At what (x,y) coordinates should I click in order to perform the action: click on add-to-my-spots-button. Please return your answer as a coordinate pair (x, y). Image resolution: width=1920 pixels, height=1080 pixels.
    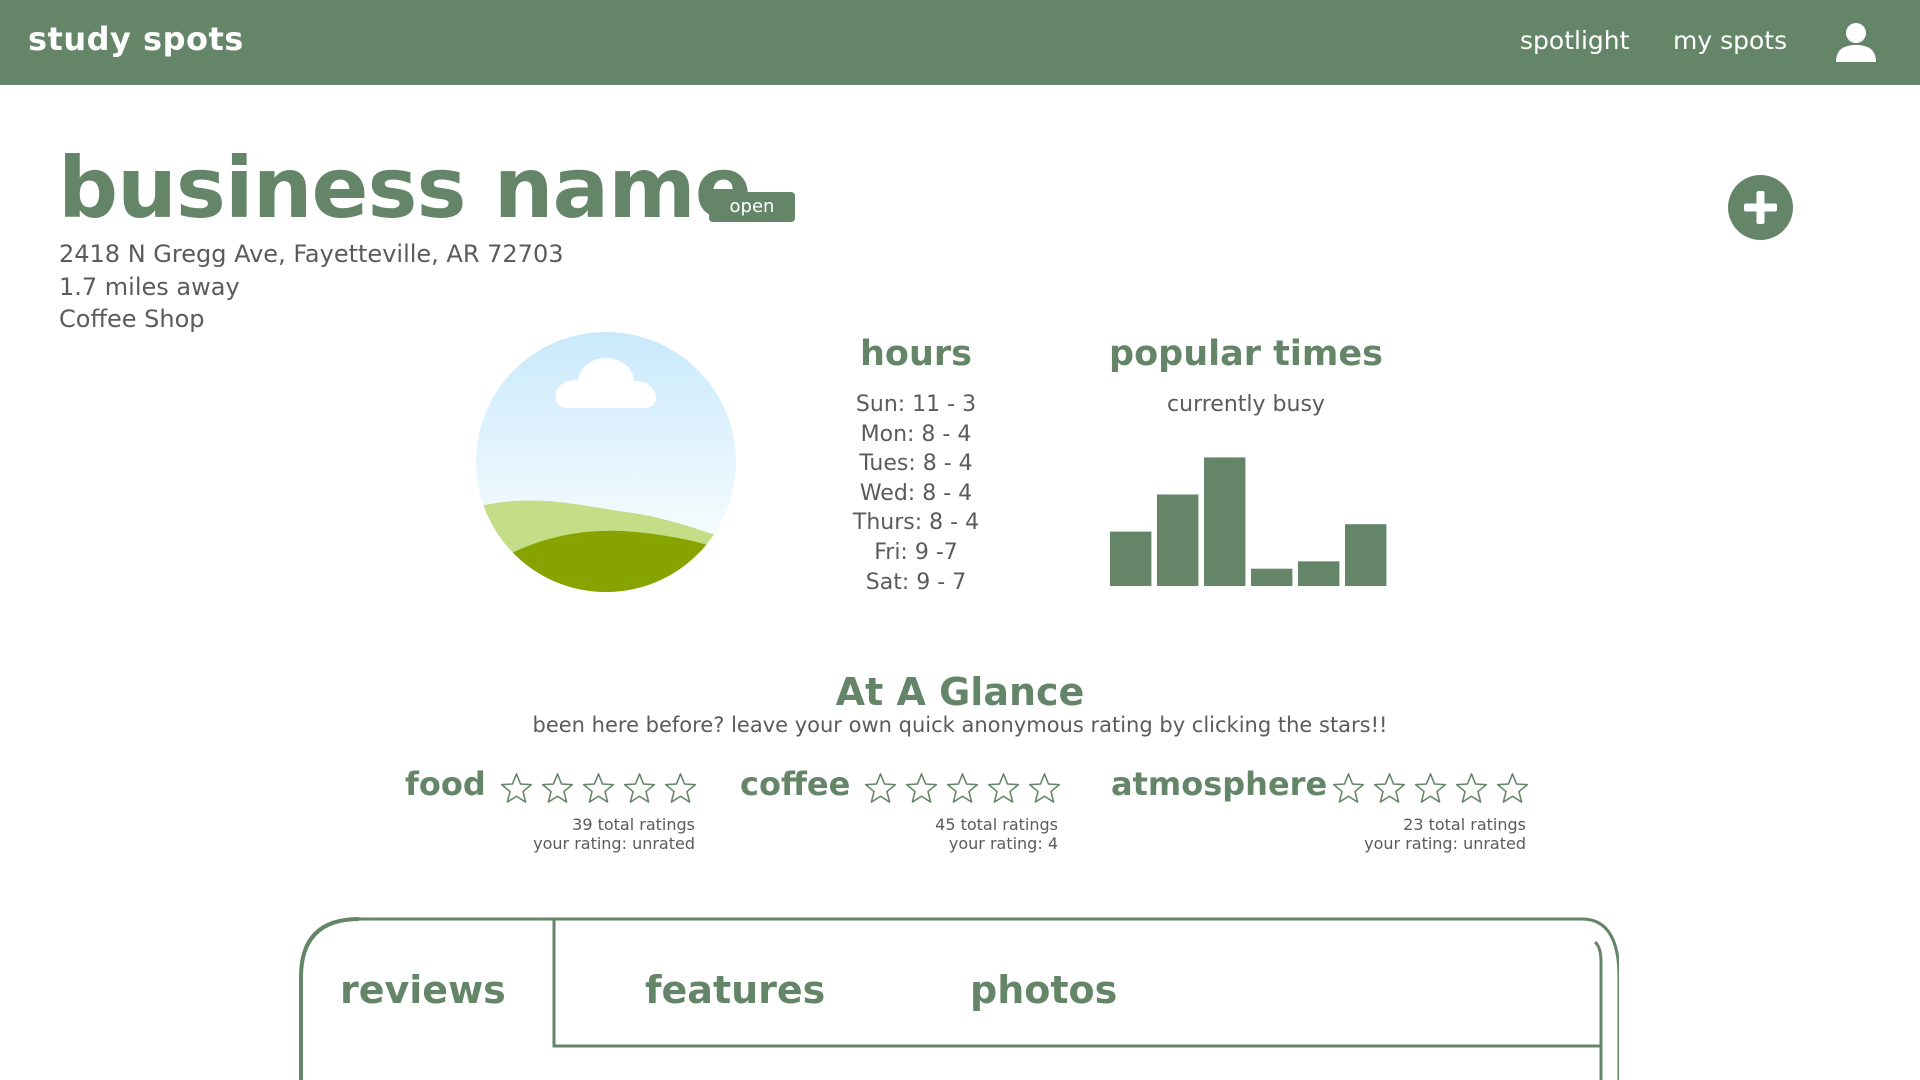
    Looking at the image, I should click on (1760, 207).